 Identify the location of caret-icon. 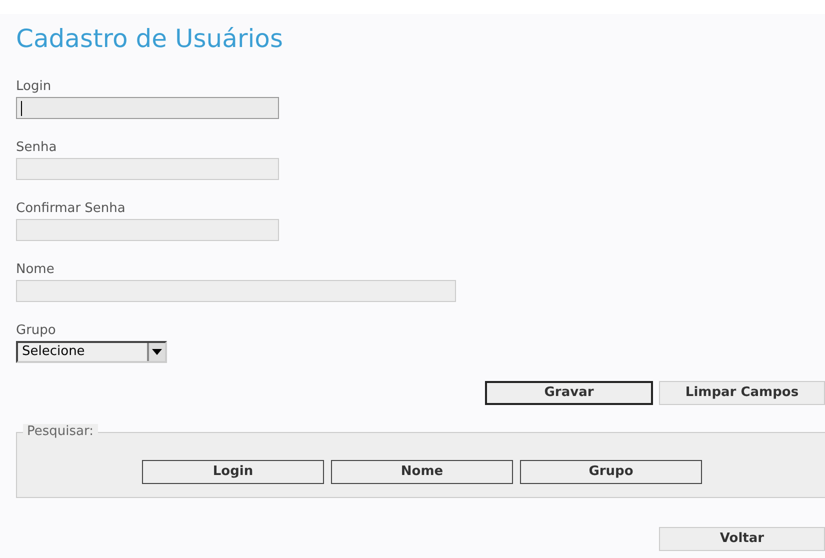
(157, 352).